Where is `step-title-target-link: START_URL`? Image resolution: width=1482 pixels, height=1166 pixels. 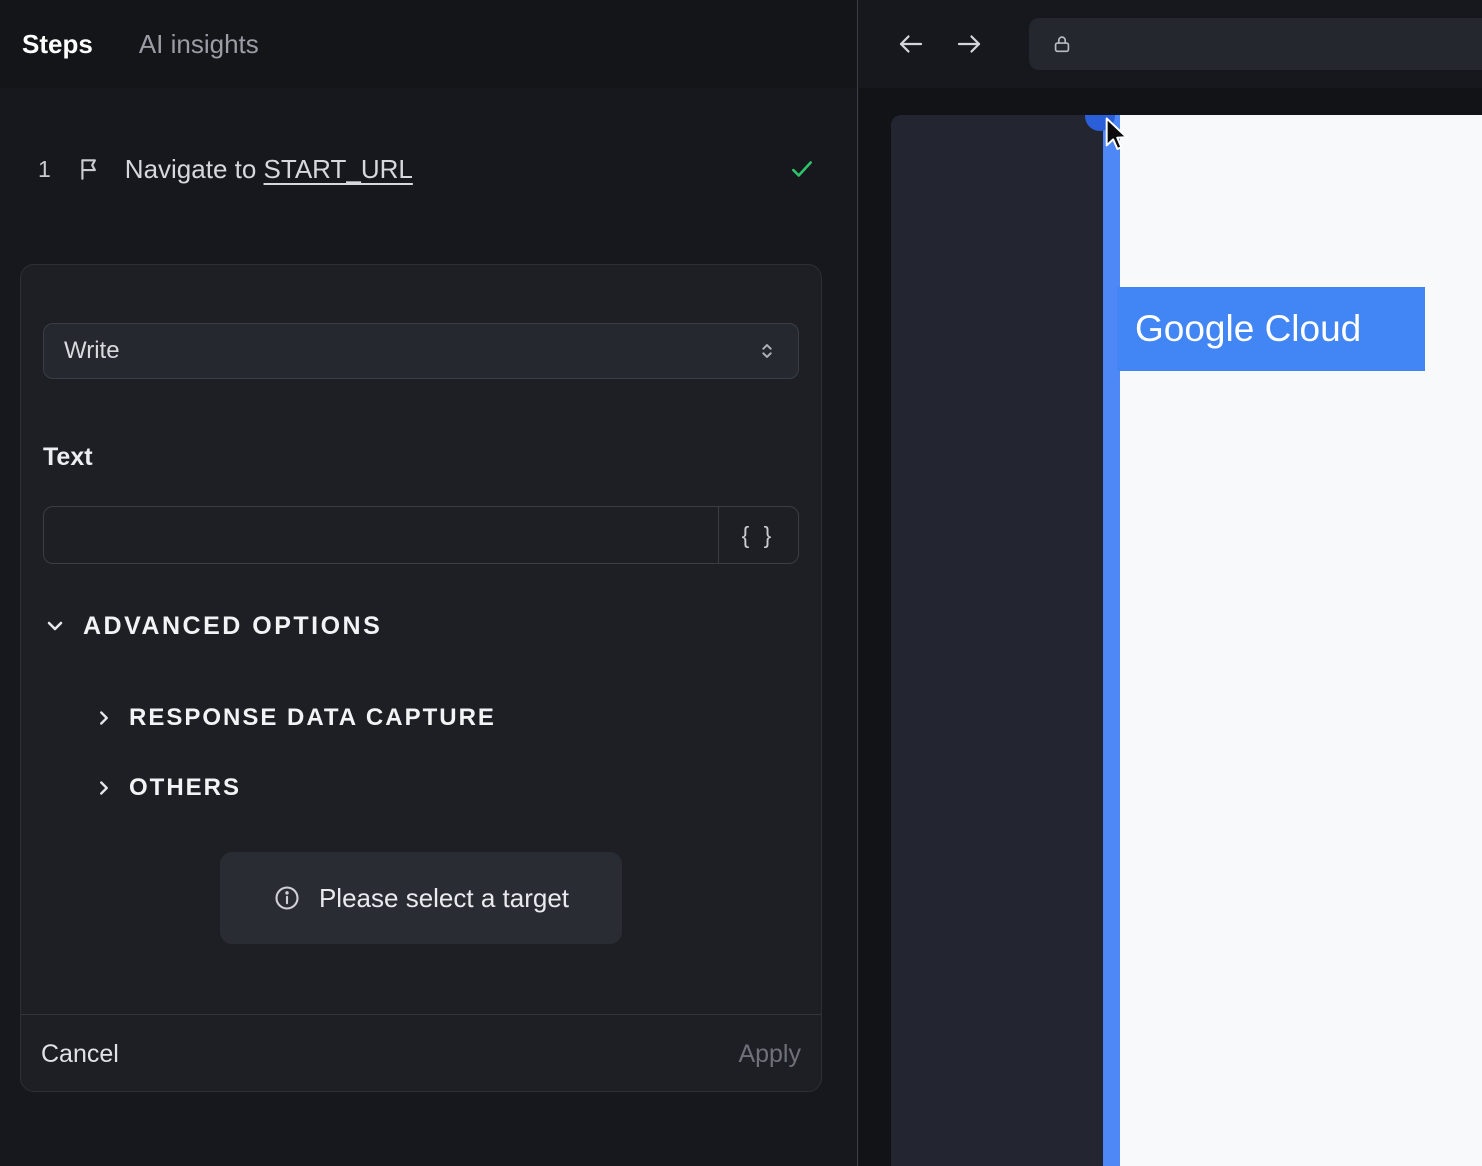
step-title-target-link: START_URL is located at coordinates (338, 169).